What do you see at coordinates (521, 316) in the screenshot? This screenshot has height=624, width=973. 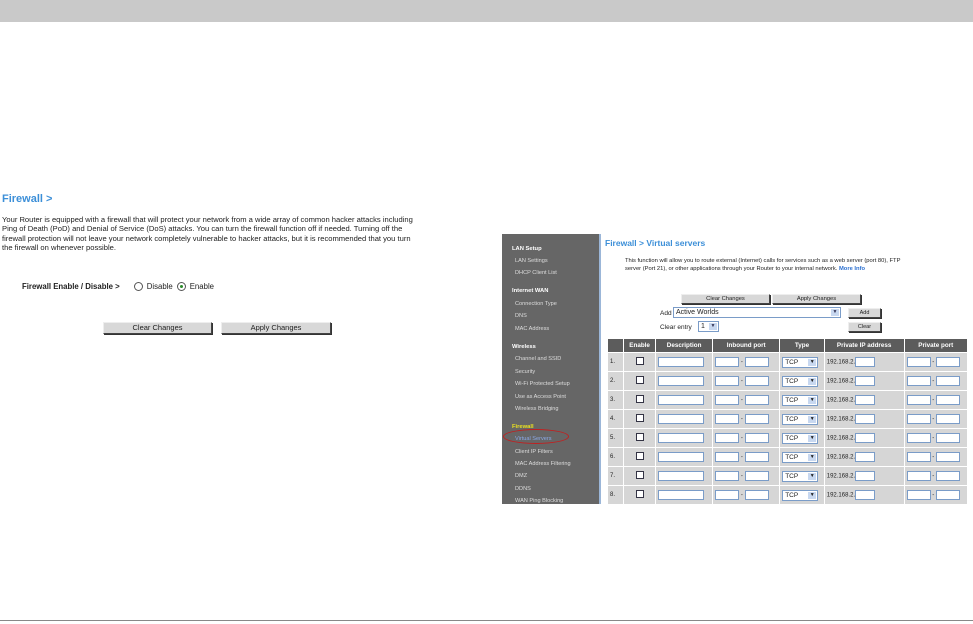 I see `sidebar-item: DNS` at bounding box center [521, 316].